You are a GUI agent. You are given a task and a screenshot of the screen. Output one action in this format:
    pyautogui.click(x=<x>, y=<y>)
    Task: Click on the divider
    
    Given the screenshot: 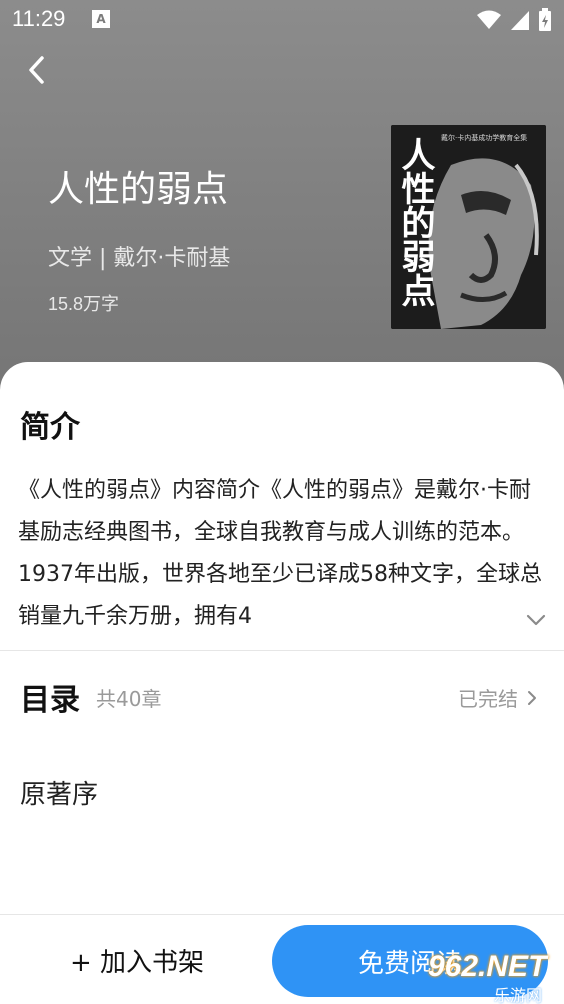 What is the action you would take?
    pyautogui.click(x=282, y=650)
    